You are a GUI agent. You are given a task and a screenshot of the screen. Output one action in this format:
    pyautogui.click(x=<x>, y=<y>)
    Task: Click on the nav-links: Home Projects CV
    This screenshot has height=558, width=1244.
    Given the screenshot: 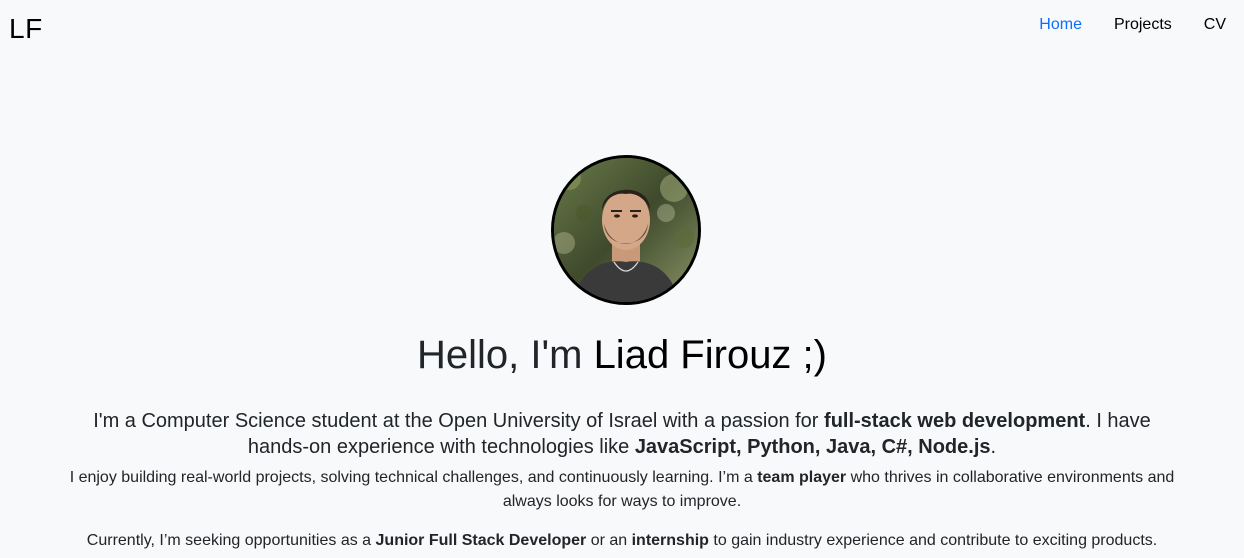 What is the action you would take?
    pyautogui.click(x=1116, y=25)
    